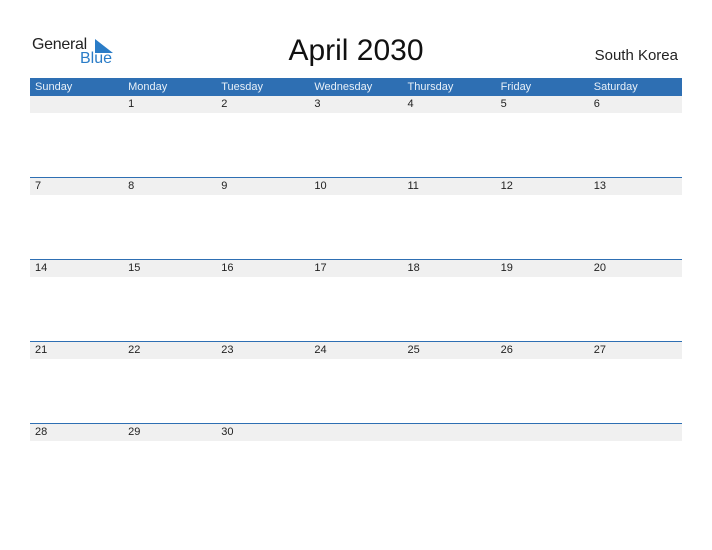  What do you see at coordinates (356, 464) in the screenshot?
I see `week-row: 28 29 30` at bounding box center [356, 464].